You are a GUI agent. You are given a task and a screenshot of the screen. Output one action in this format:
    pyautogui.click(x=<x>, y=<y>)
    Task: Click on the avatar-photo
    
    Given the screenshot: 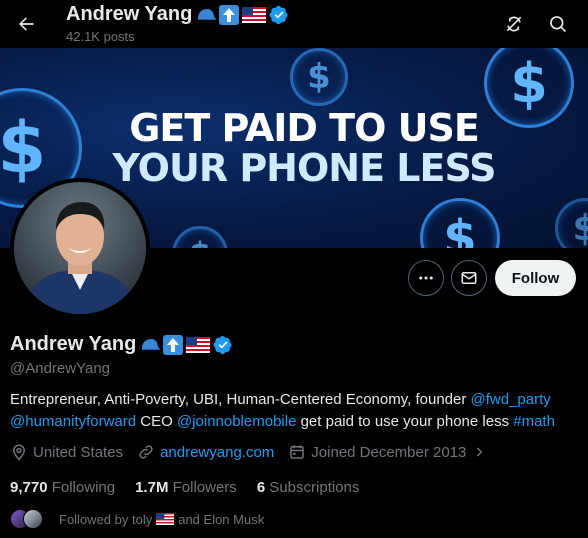 What is the action you would take?
    pyautogui.click(x=80, y=248)
    